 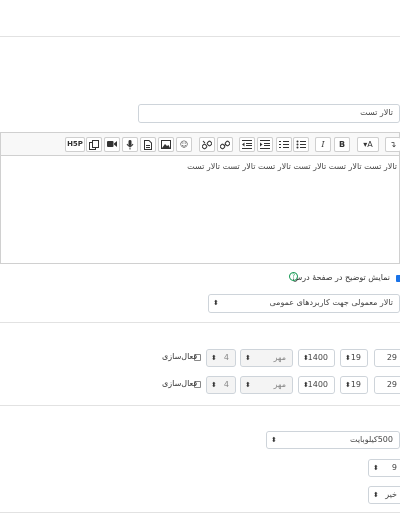 I want to click on word-count-select: خیر ⬍, so click(x=384, y=495).